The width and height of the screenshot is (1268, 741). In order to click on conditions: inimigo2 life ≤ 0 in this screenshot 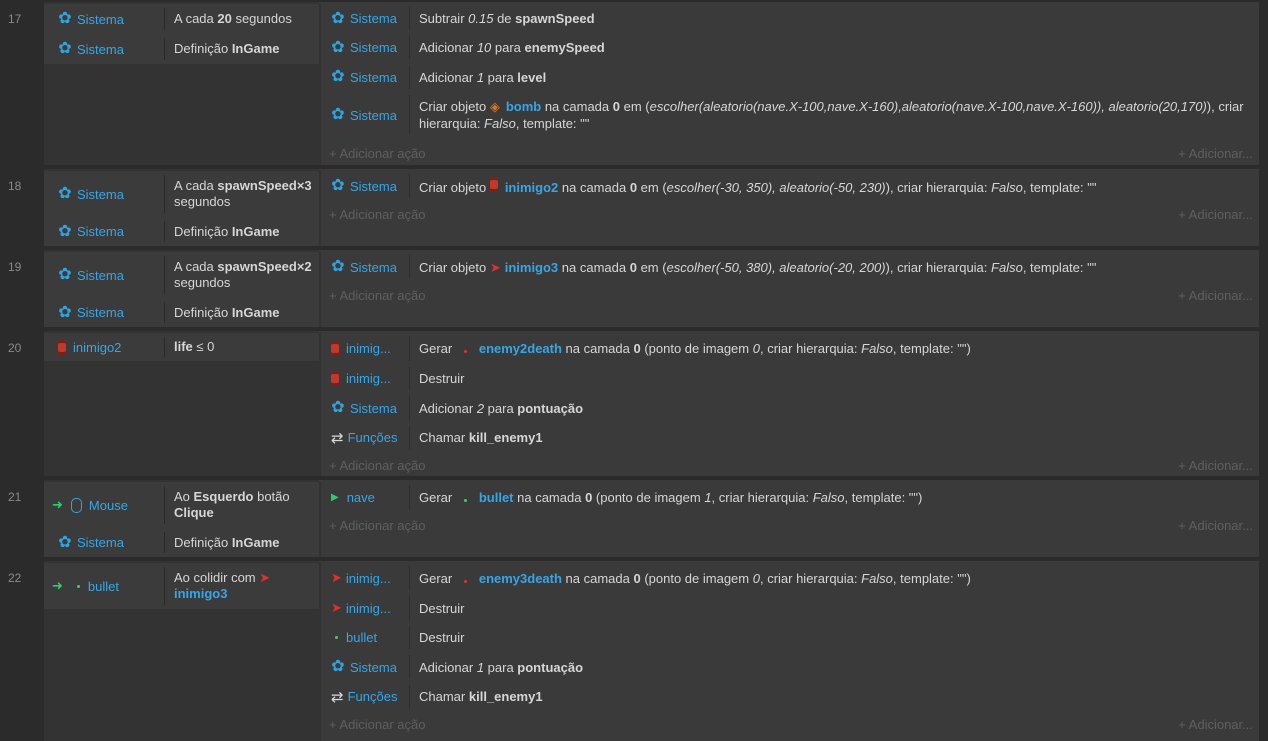, I will do `click(181, 403)`.